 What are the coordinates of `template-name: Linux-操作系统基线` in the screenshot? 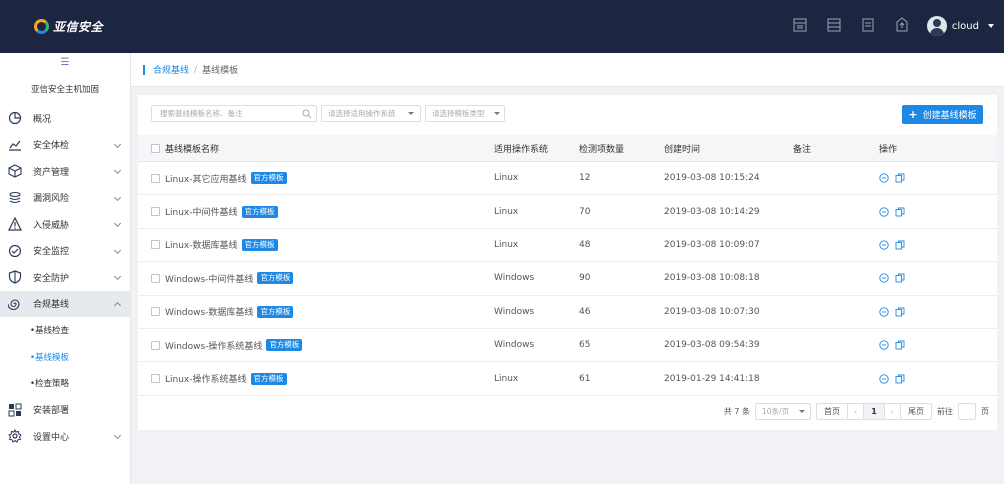 It's located at (206, 378).